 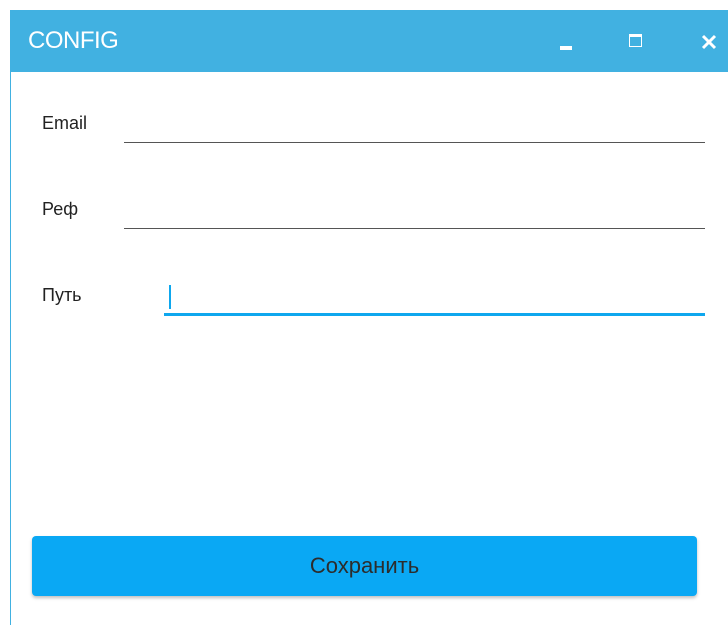 I want to click on email-label: Email, so click(x=65, y=123).